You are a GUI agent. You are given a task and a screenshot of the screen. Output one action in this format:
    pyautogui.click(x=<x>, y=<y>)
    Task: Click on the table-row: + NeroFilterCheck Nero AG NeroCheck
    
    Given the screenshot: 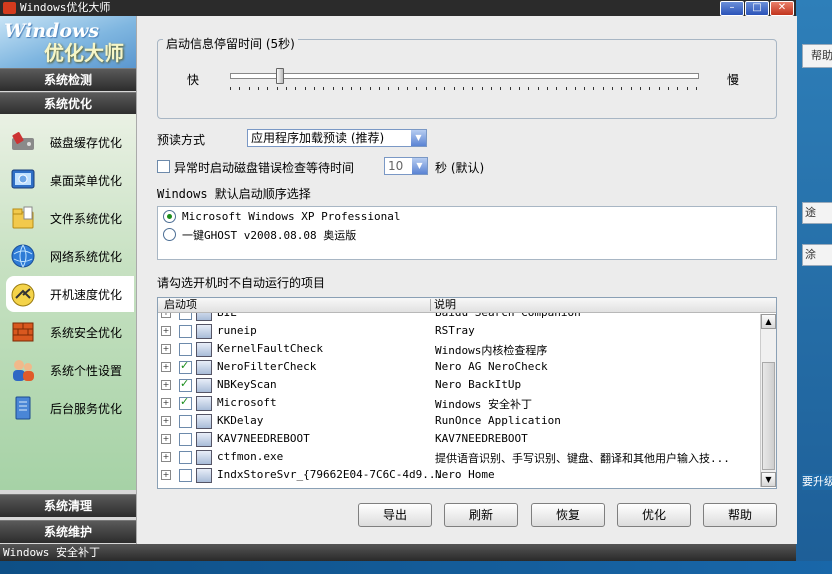 What is the action you would take?
    pyautogui.click(x=458, y=367)
    